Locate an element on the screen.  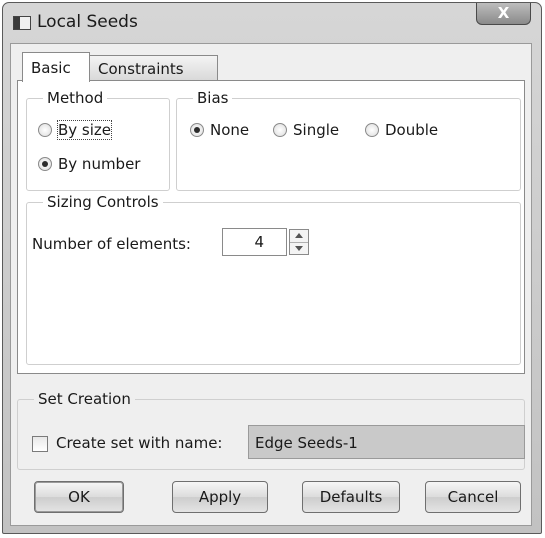
none-label: None is located at coordinates (230, 130).